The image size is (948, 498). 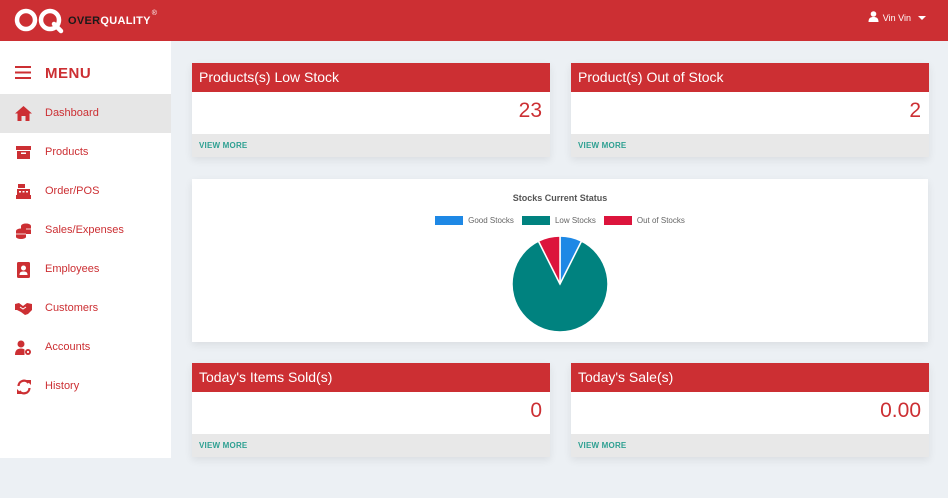 I want to click on sidebar-item-label: Order/POS, so click(x=72, y=191).